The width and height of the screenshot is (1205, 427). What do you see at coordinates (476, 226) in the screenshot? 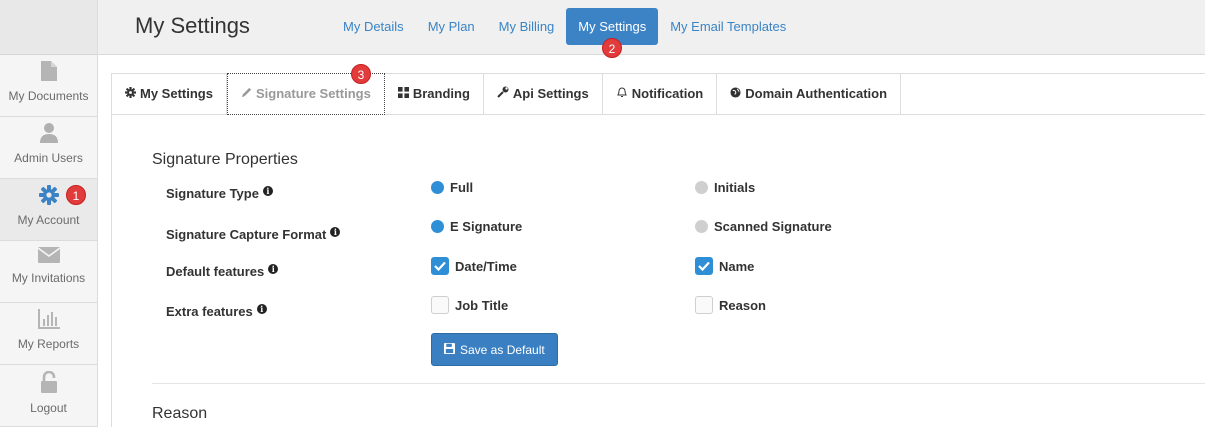
I see `capture-format-e-signature-radio: E Signature` at bounding box center [476, 226].